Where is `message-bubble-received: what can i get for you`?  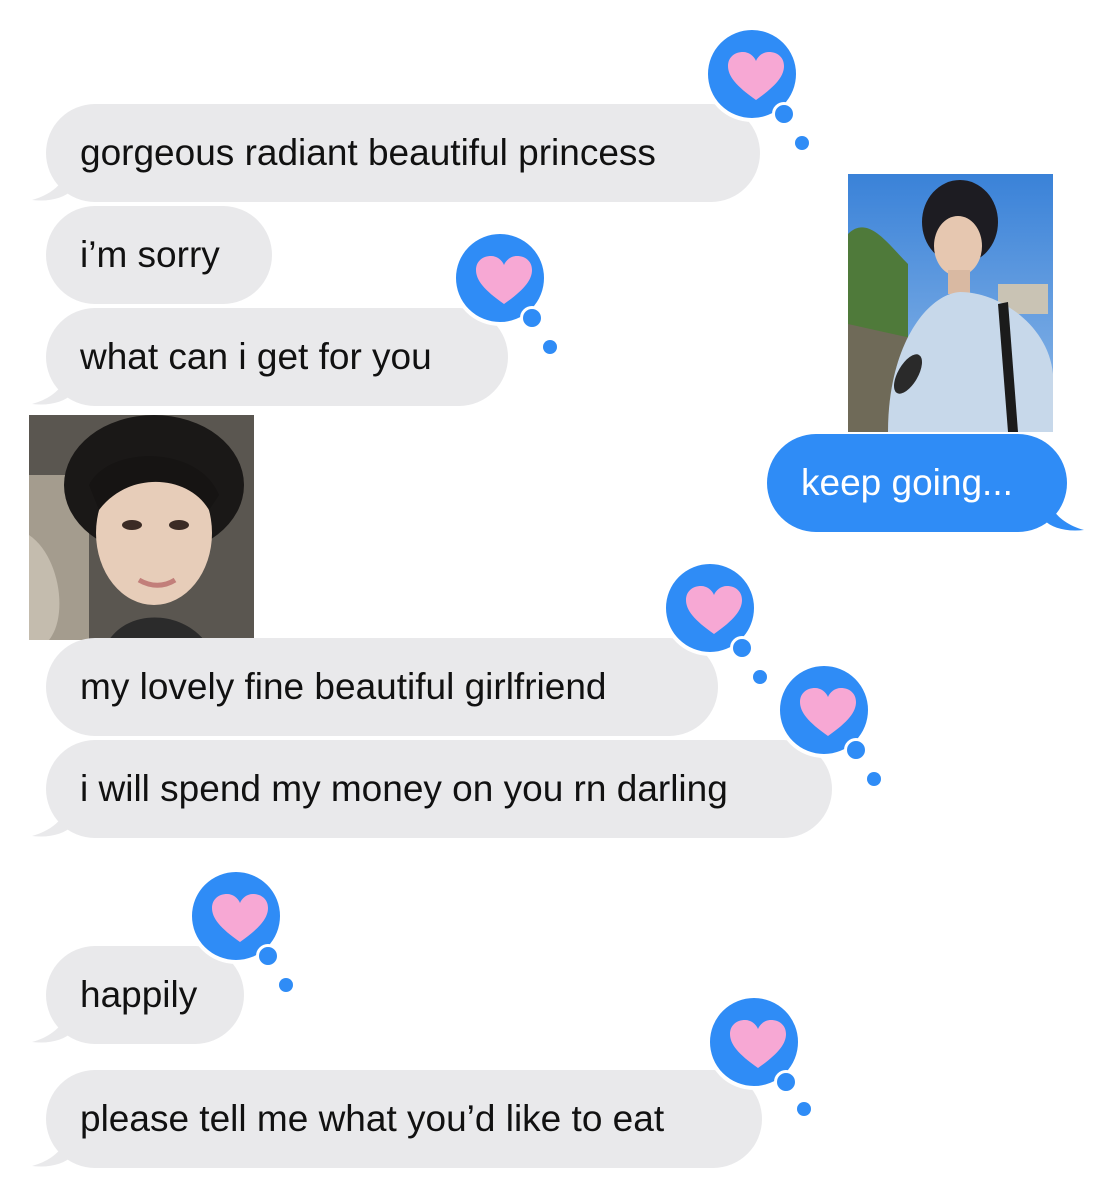
message-bubble-received: what can i get for you is located at coordinates (277, 357).